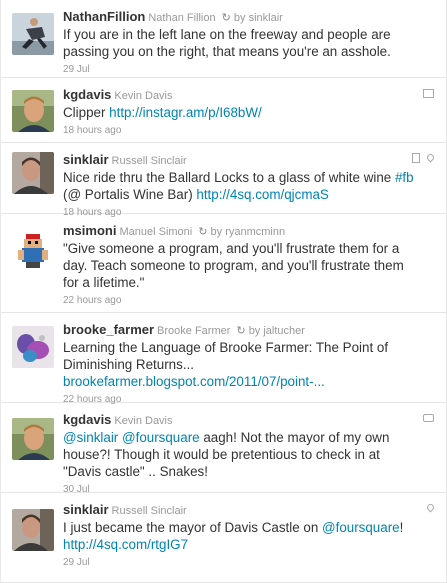  Describe the element at coordinates (404, 177) in the screenshot. I see `tweet-link: #fb` at that location.